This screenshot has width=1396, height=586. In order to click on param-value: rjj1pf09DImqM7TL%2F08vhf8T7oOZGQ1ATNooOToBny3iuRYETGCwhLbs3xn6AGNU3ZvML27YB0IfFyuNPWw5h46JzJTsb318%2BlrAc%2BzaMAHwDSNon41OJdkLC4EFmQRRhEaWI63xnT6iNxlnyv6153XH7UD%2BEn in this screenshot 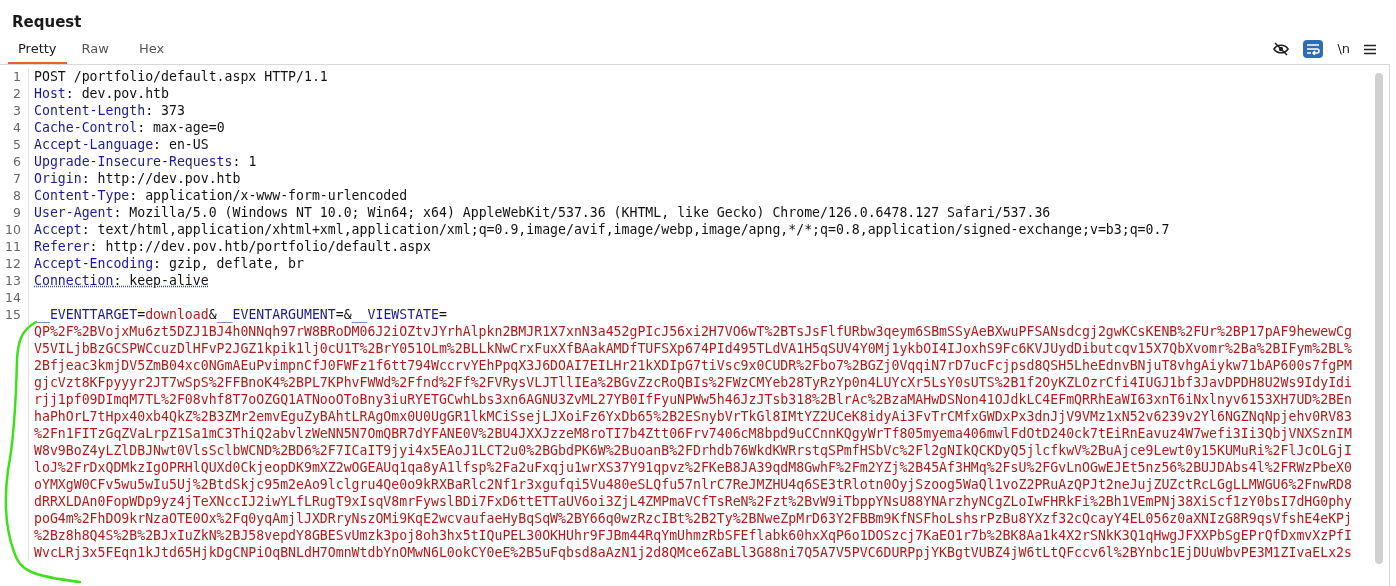, I will do `click(693, 399)`.